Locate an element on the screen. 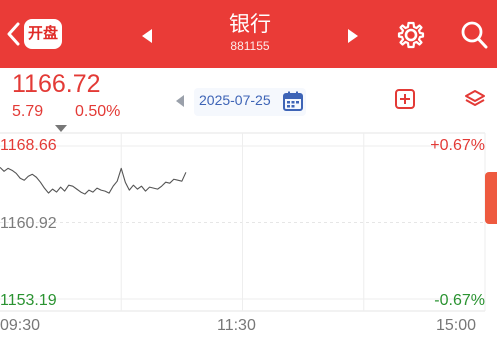 The height and width of the screenshot is (344, 497). chart-marks is located at coordinates (93, 180).